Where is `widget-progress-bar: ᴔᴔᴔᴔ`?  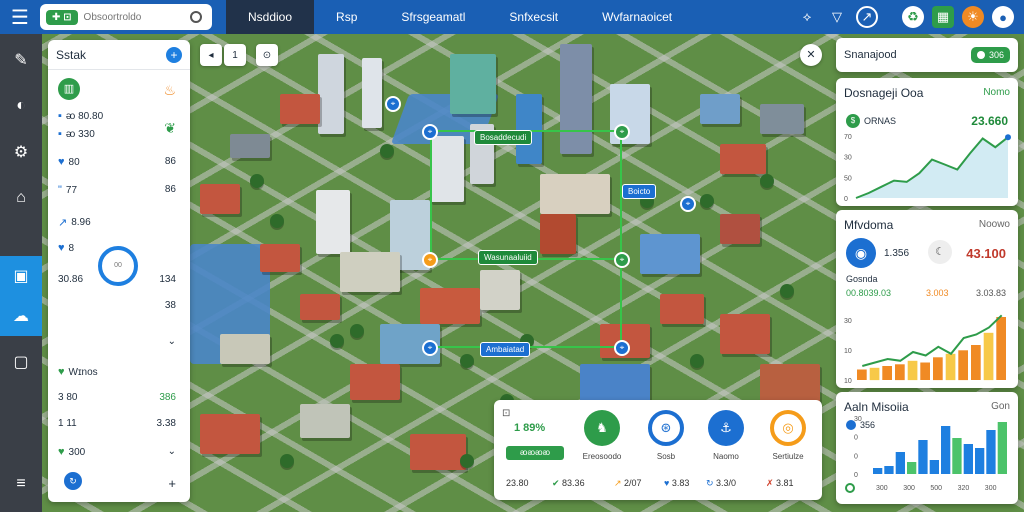
widget-progress-bar: ᴔᴔᴔᴔ is located at coordinates (535, 453).